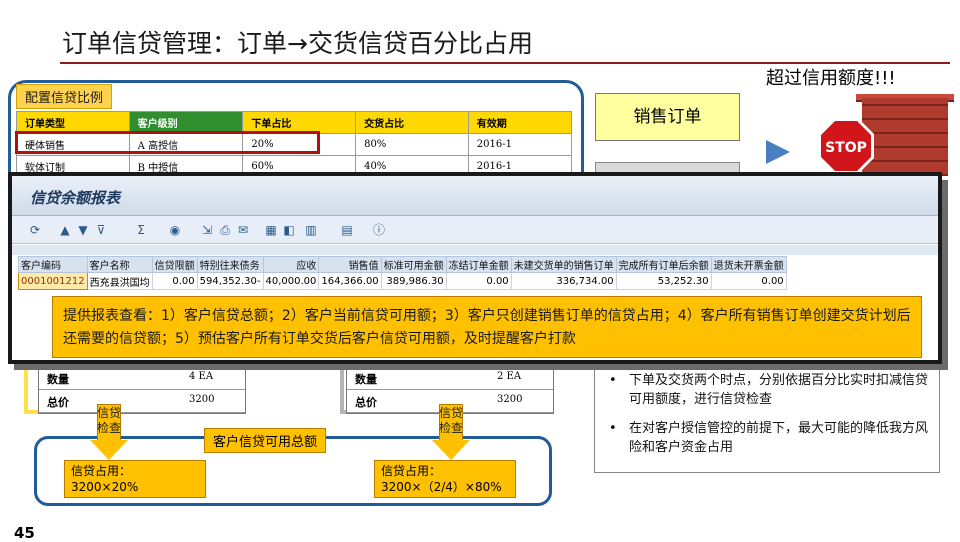  What do you see at coordinates (24, 533) in the screenshot?
I see `page-number: 45` at bounding box center [24, 533].